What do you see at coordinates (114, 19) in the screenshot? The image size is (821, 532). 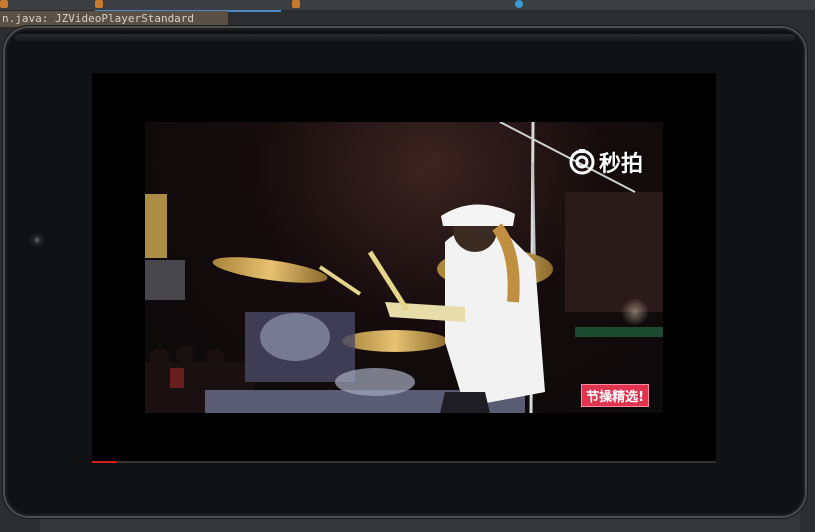 I see `ide-hint-popup: n.java: JZVideoPlayerStandard` at bounding box center [114, 19].